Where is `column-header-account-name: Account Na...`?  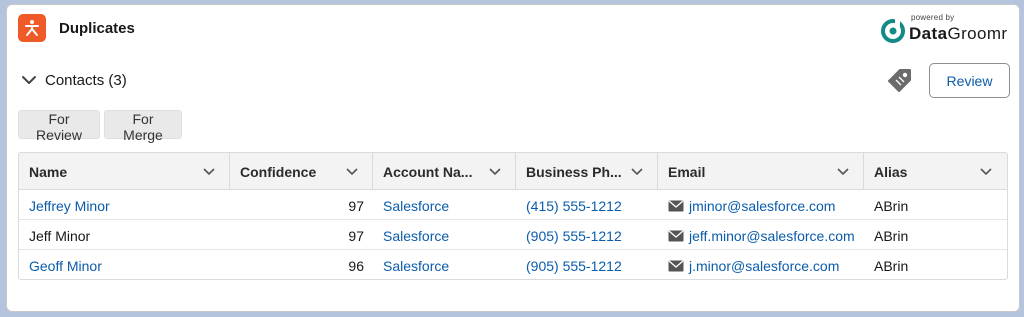 column-header-account-name: Account Na... is located at coordinates (444, 171).